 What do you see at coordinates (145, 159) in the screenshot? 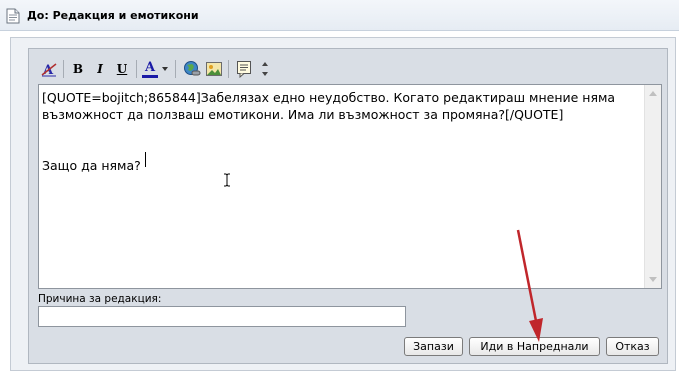
I see `text-caret` at bounding box center [145, 159].